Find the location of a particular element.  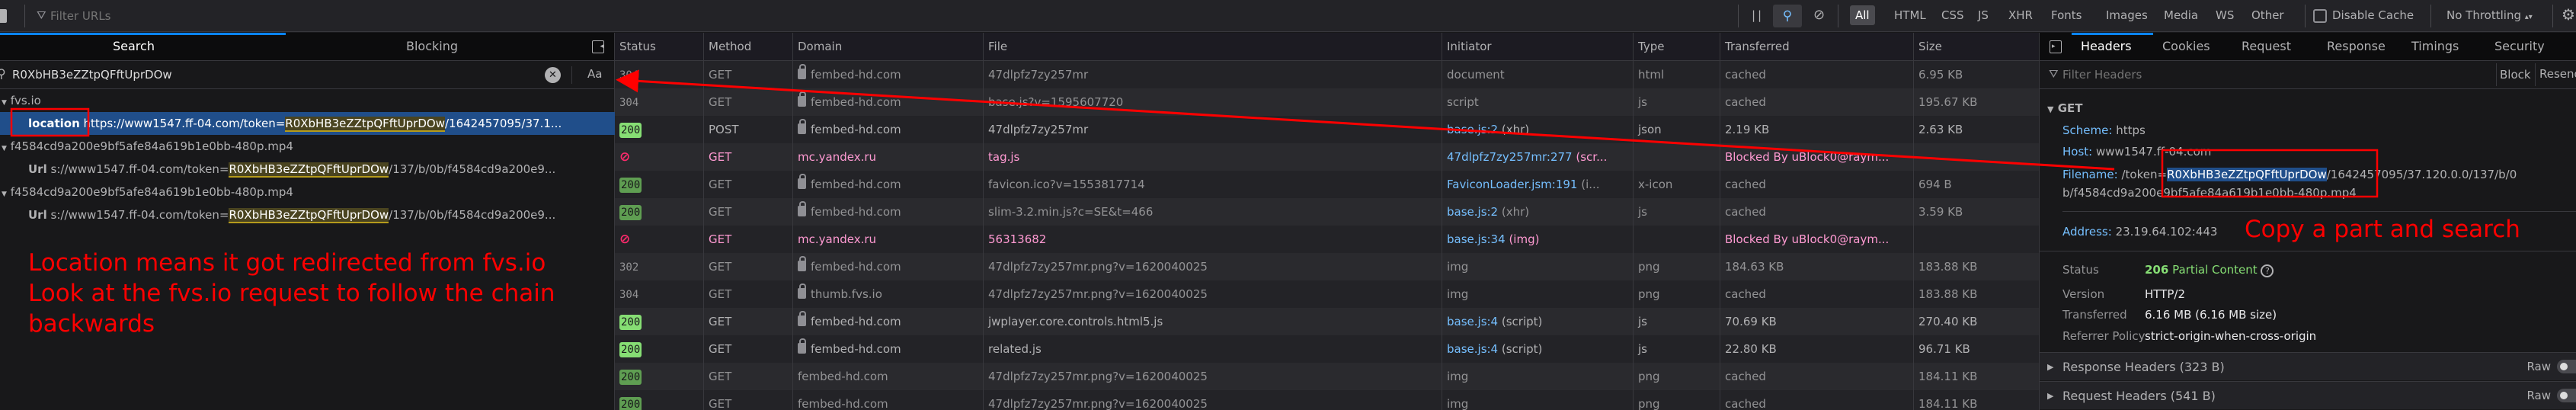

annotation-box-token is located at coordinates (2270, 174).